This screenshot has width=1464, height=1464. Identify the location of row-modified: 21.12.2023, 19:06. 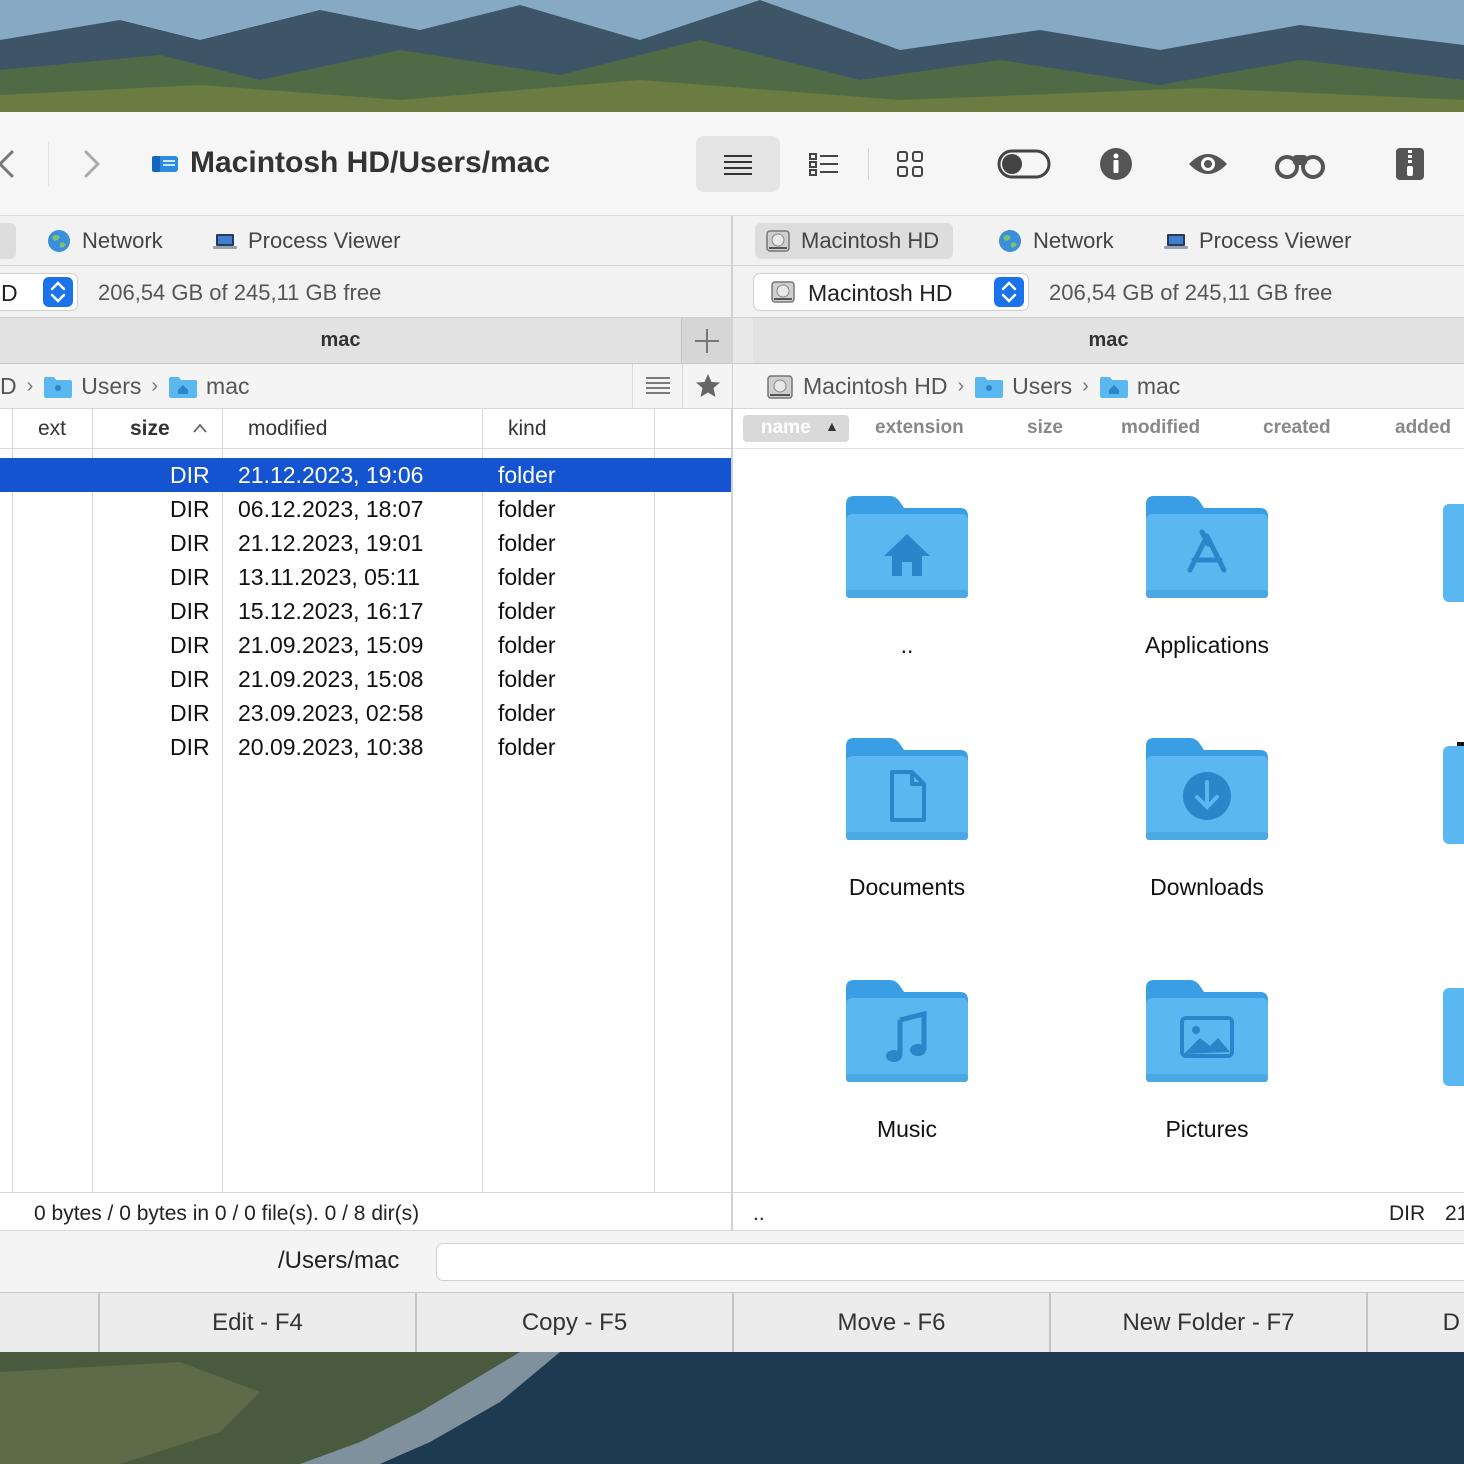
(331, 475).